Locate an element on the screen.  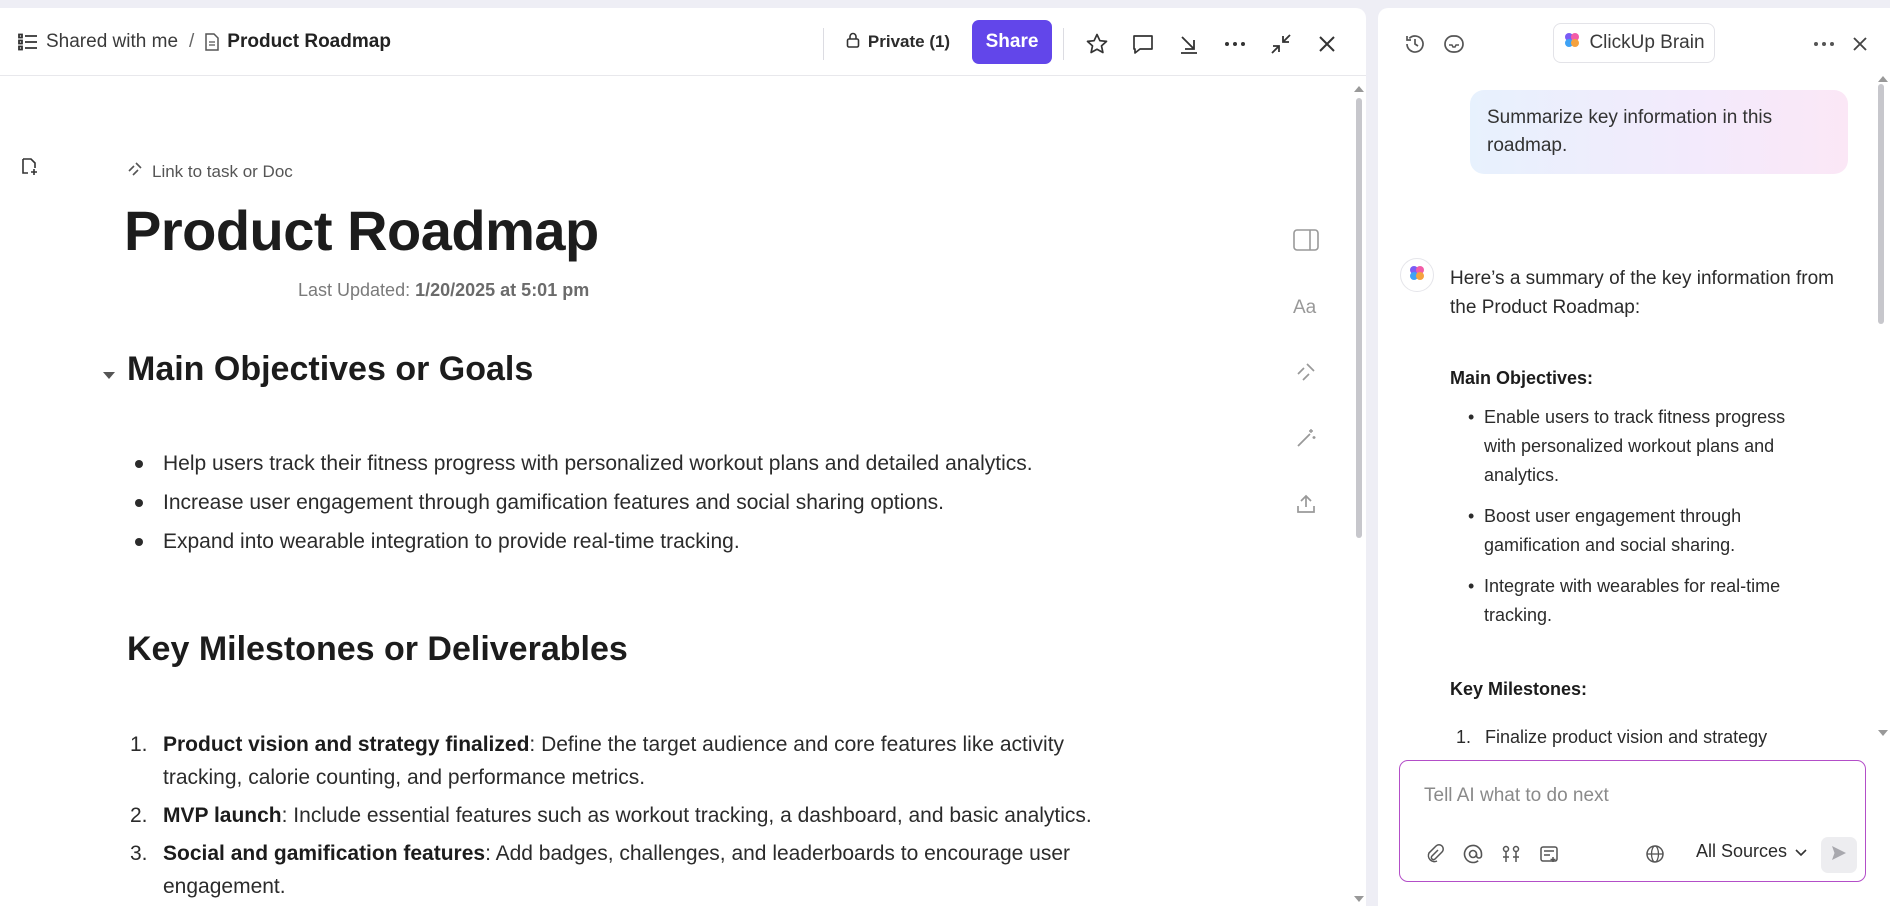
ai-prompt-input is located at coordinates (1634, 796).